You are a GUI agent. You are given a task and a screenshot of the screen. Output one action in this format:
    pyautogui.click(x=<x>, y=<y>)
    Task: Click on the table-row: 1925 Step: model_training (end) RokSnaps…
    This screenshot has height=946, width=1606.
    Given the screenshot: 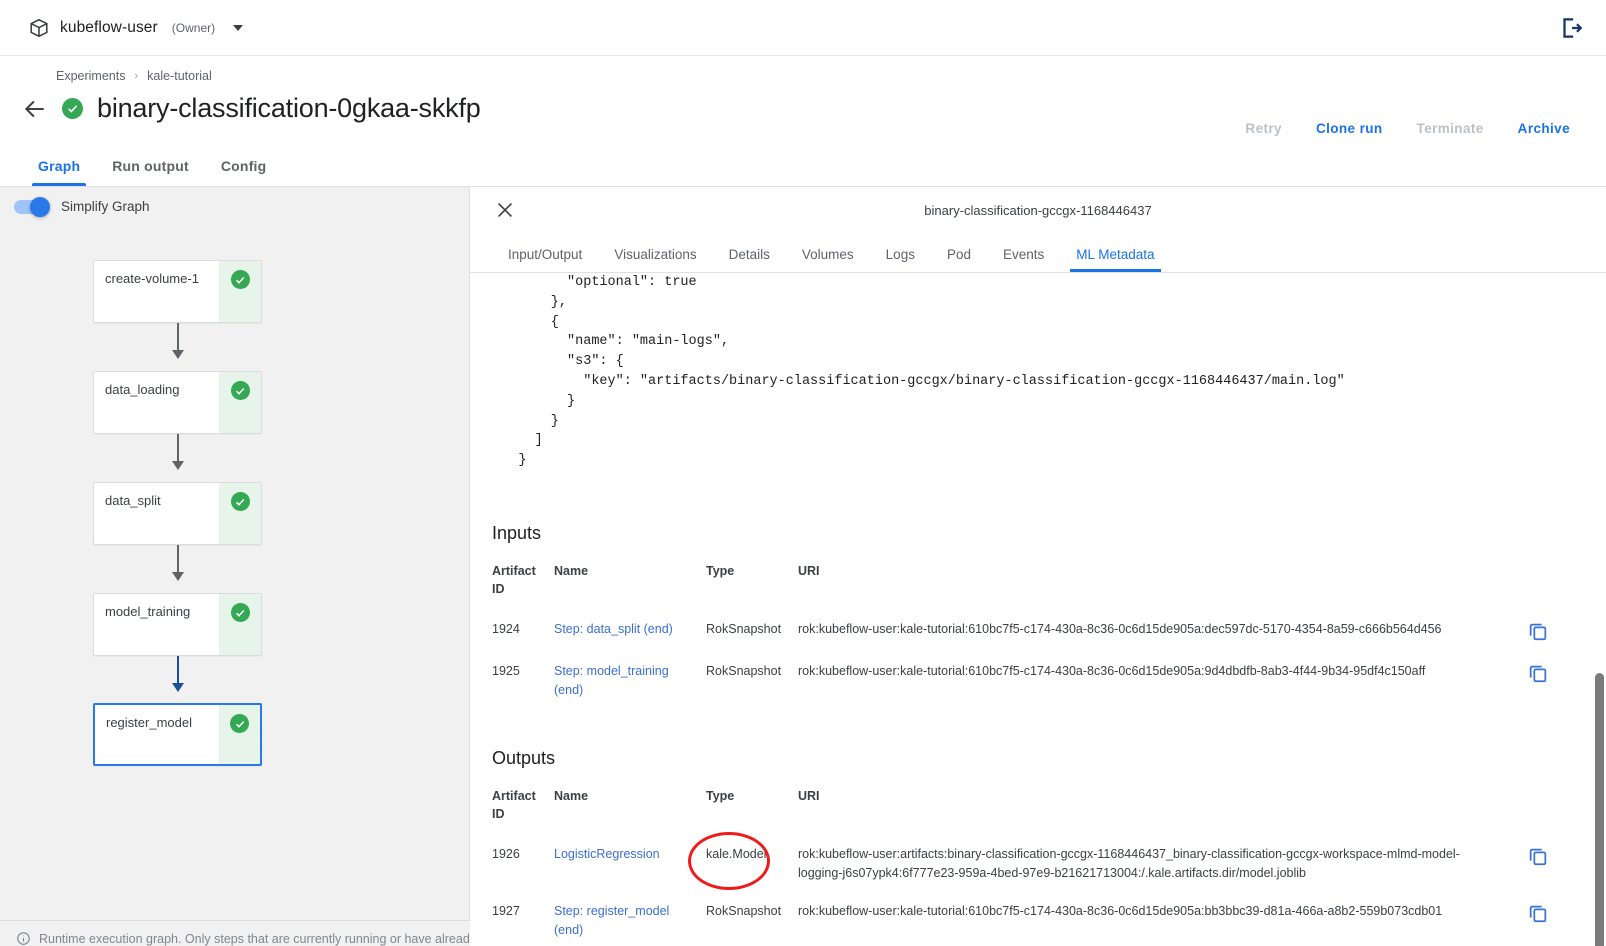 What is the action you would take?
    pyautogui.click(x=1026, y=681)
    